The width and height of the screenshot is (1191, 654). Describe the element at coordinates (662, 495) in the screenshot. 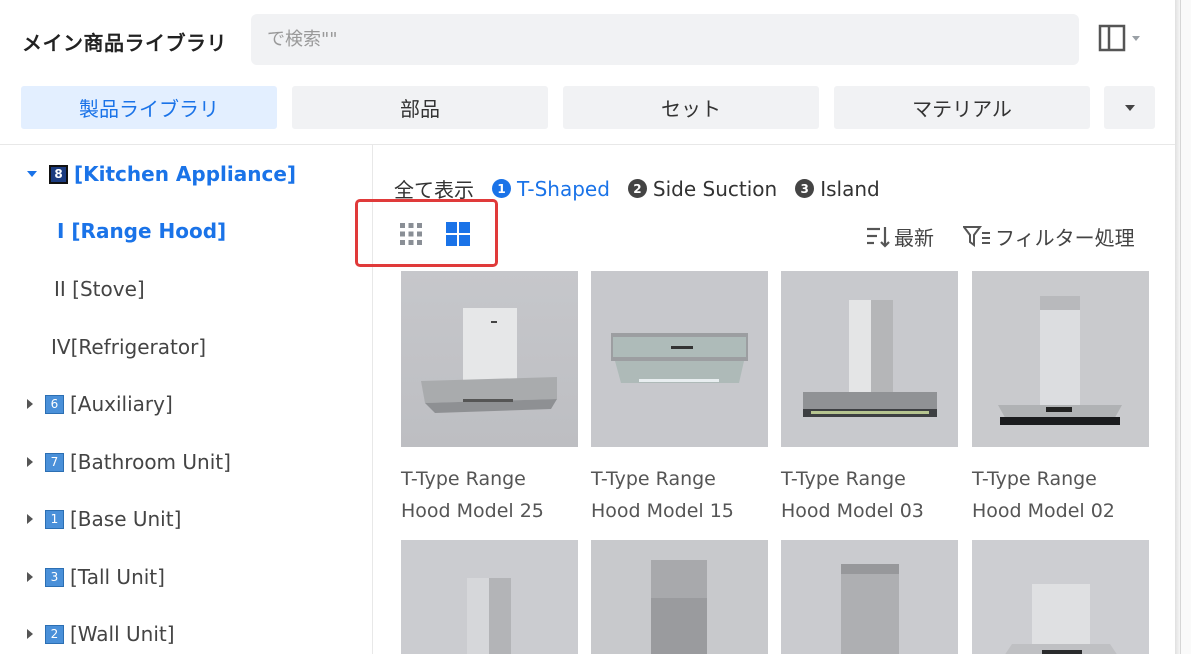

I see `product-name: T-Type Range Hood Model 15` at that location.